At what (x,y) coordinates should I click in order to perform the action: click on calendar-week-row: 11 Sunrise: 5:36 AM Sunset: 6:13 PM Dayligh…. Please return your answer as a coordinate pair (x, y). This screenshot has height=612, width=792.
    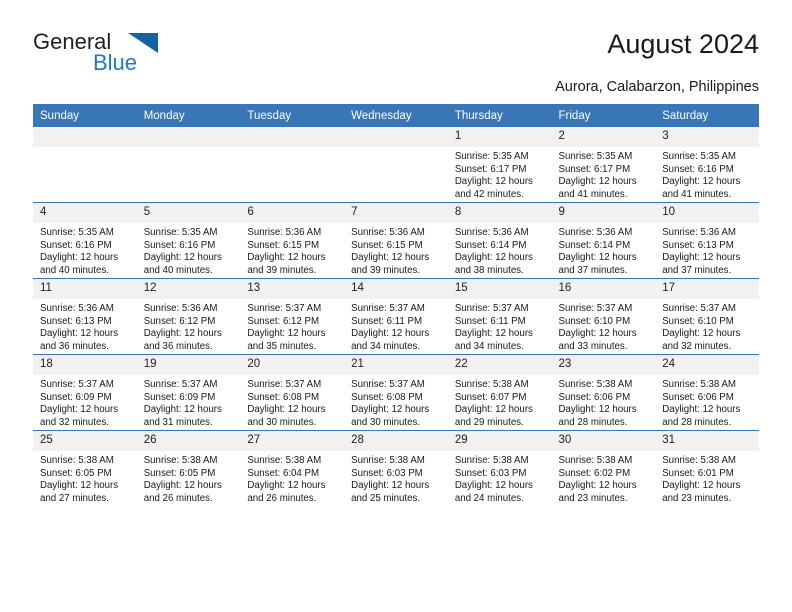
    Looking at the image, I should click on (396, 316).